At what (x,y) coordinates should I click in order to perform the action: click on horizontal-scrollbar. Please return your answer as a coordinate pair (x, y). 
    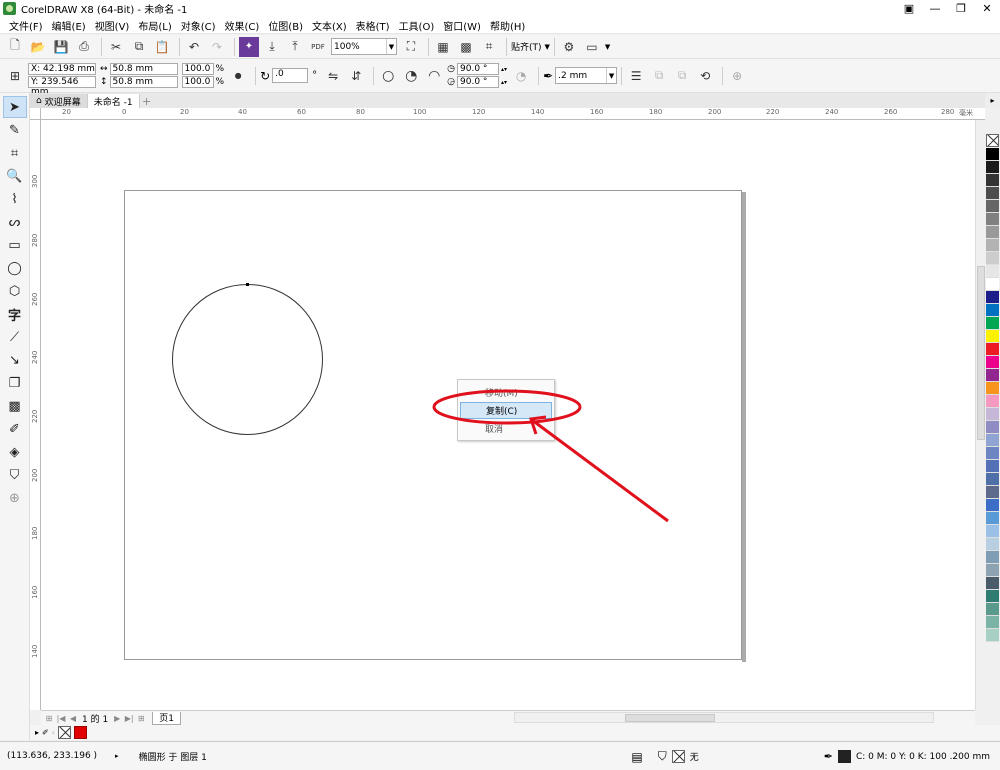
    Looking at the image, I should click on (724, 717).